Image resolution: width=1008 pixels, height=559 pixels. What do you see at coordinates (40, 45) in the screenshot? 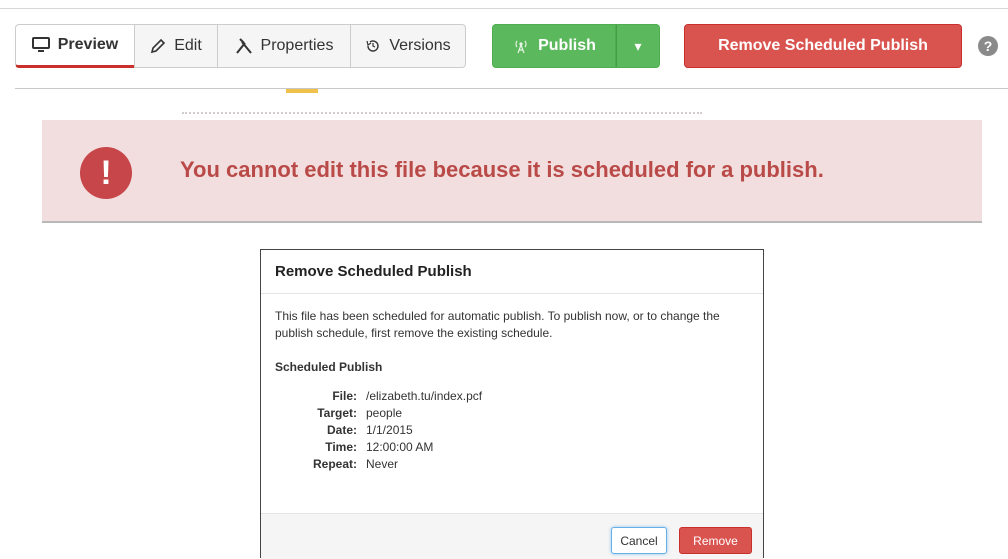
I see `monitor-icon` at bounding box center [40, 45].